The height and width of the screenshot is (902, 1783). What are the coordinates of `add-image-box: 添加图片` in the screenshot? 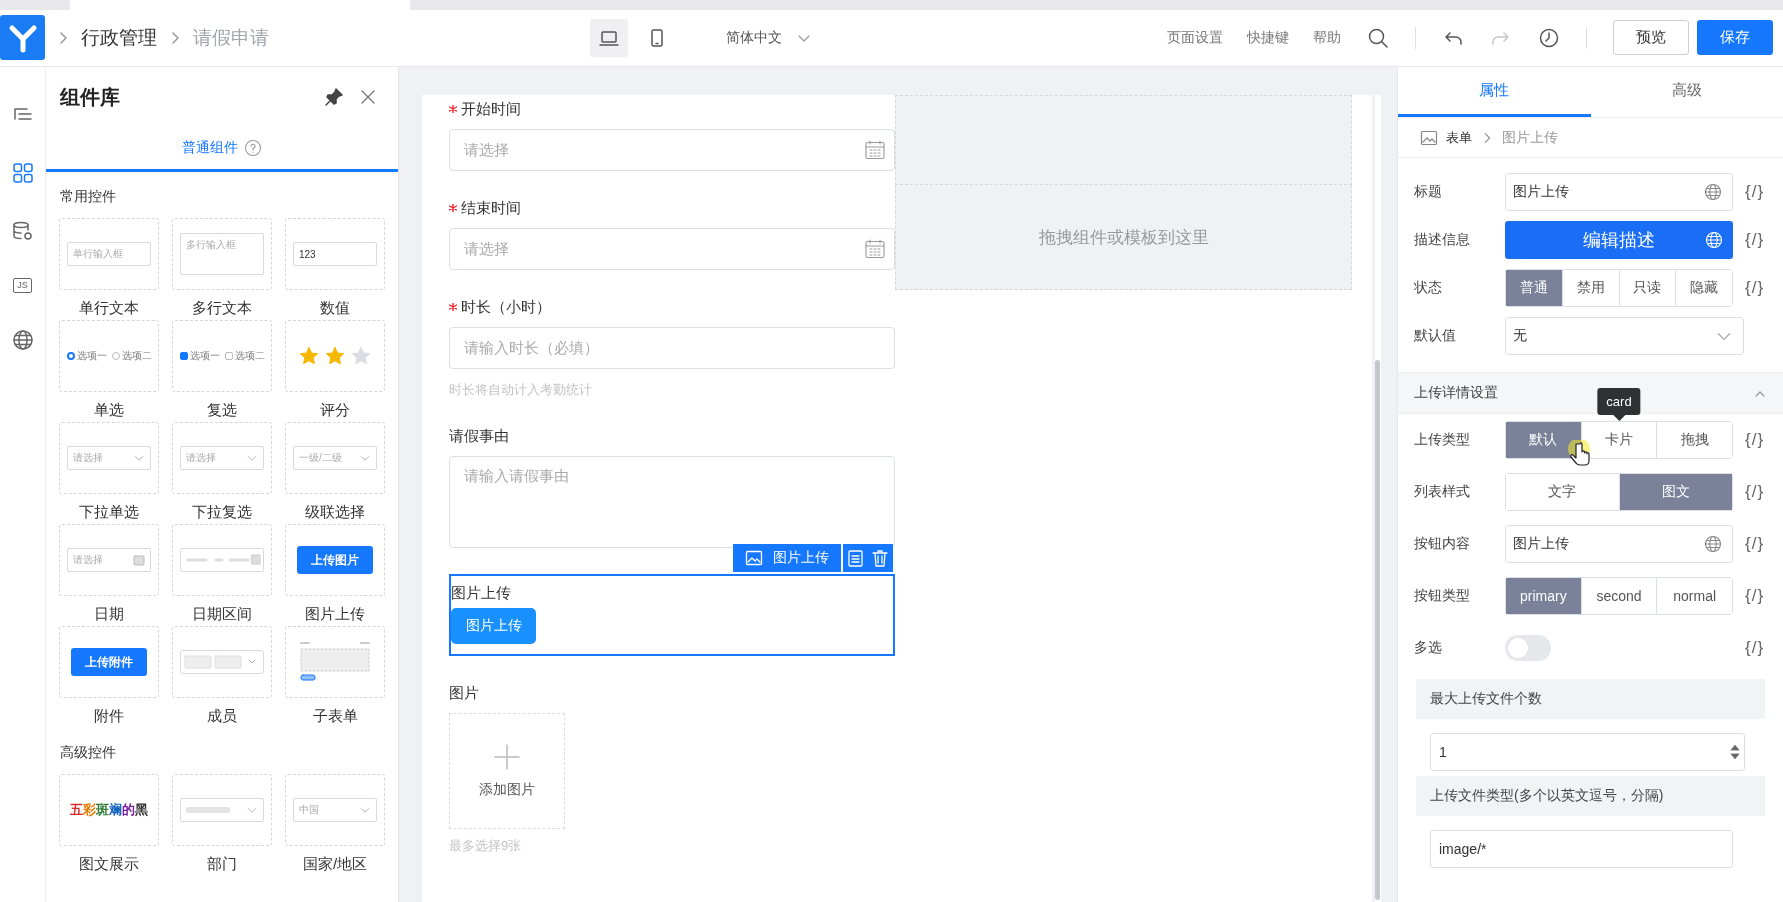 It's located at (507, 771).